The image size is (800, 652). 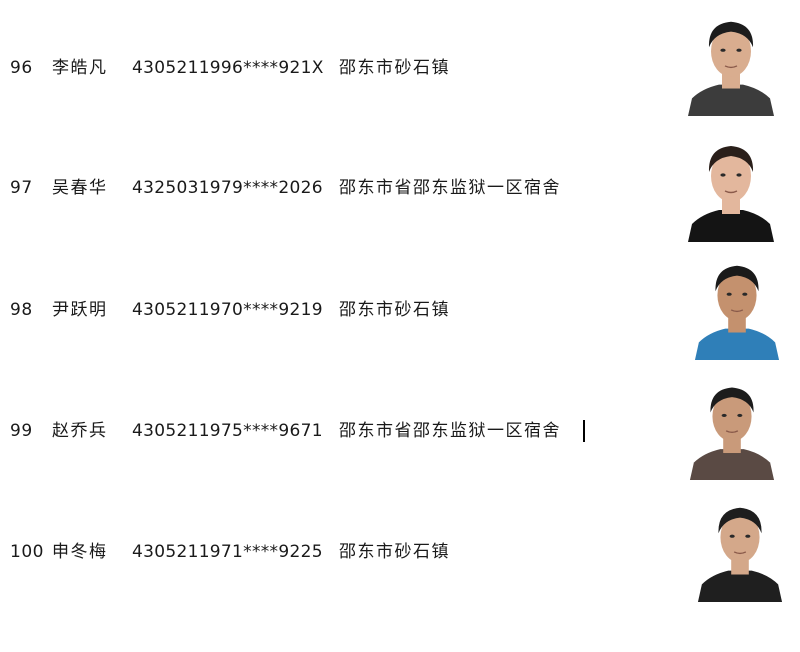 I want to click on text-cursor, so click(x=584, y=431).